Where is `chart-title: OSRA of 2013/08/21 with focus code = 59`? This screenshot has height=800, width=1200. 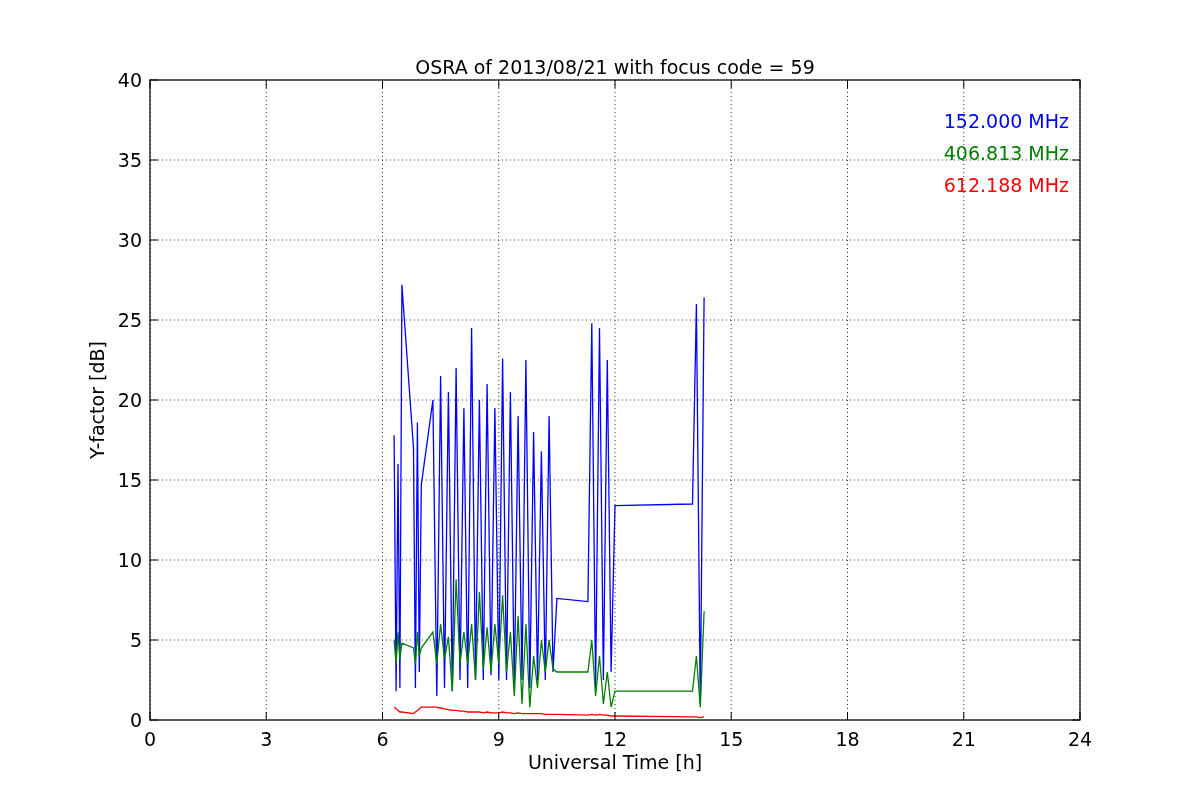
chart-title: OSRA of 2013/08/21 with focus code = 59 is located at coordinates (615, 67).